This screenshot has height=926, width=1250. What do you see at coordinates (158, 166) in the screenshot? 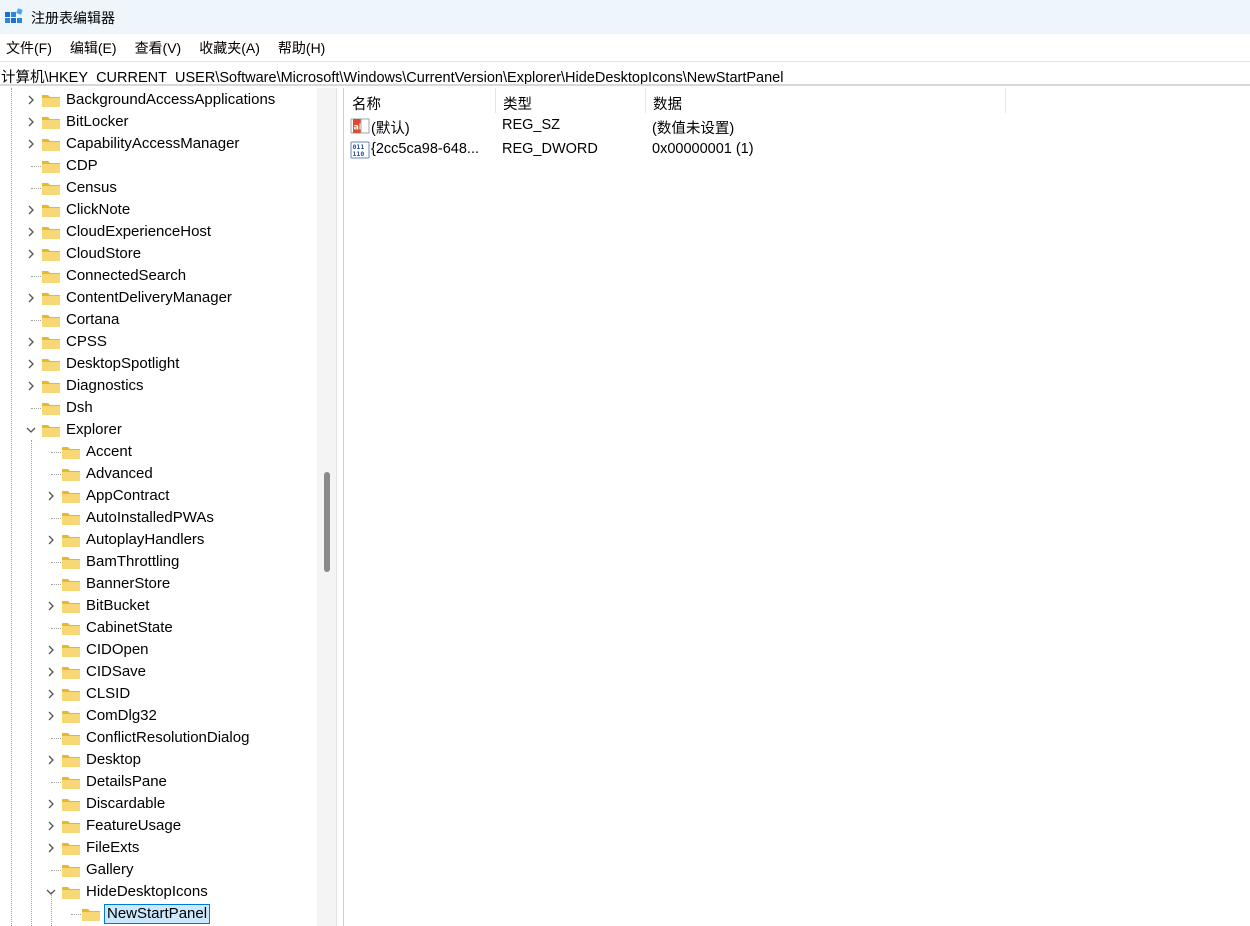
I see `tree-item-cdp: CDP` at bounding box center [158, 166].